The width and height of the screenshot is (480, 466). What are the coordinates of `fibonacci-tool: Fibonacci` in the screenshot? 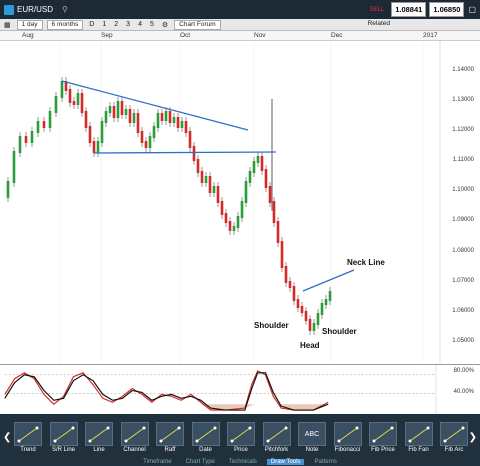 It's located at (348, 439).